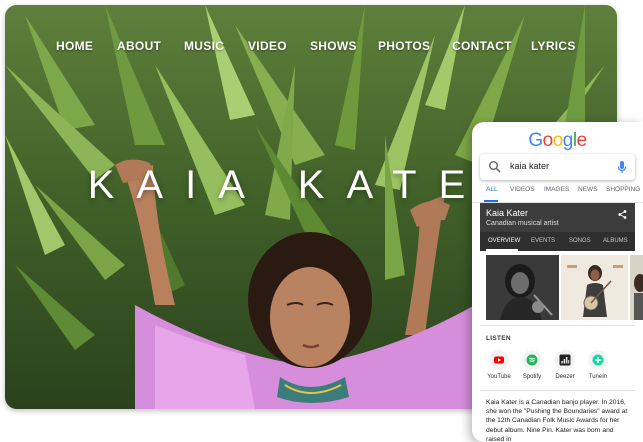 The width and height of the screenshot is (643, 442). Describe the element at coordinates (557, 167) in the screenshot. I see `search-box: kaia kater` at that location.